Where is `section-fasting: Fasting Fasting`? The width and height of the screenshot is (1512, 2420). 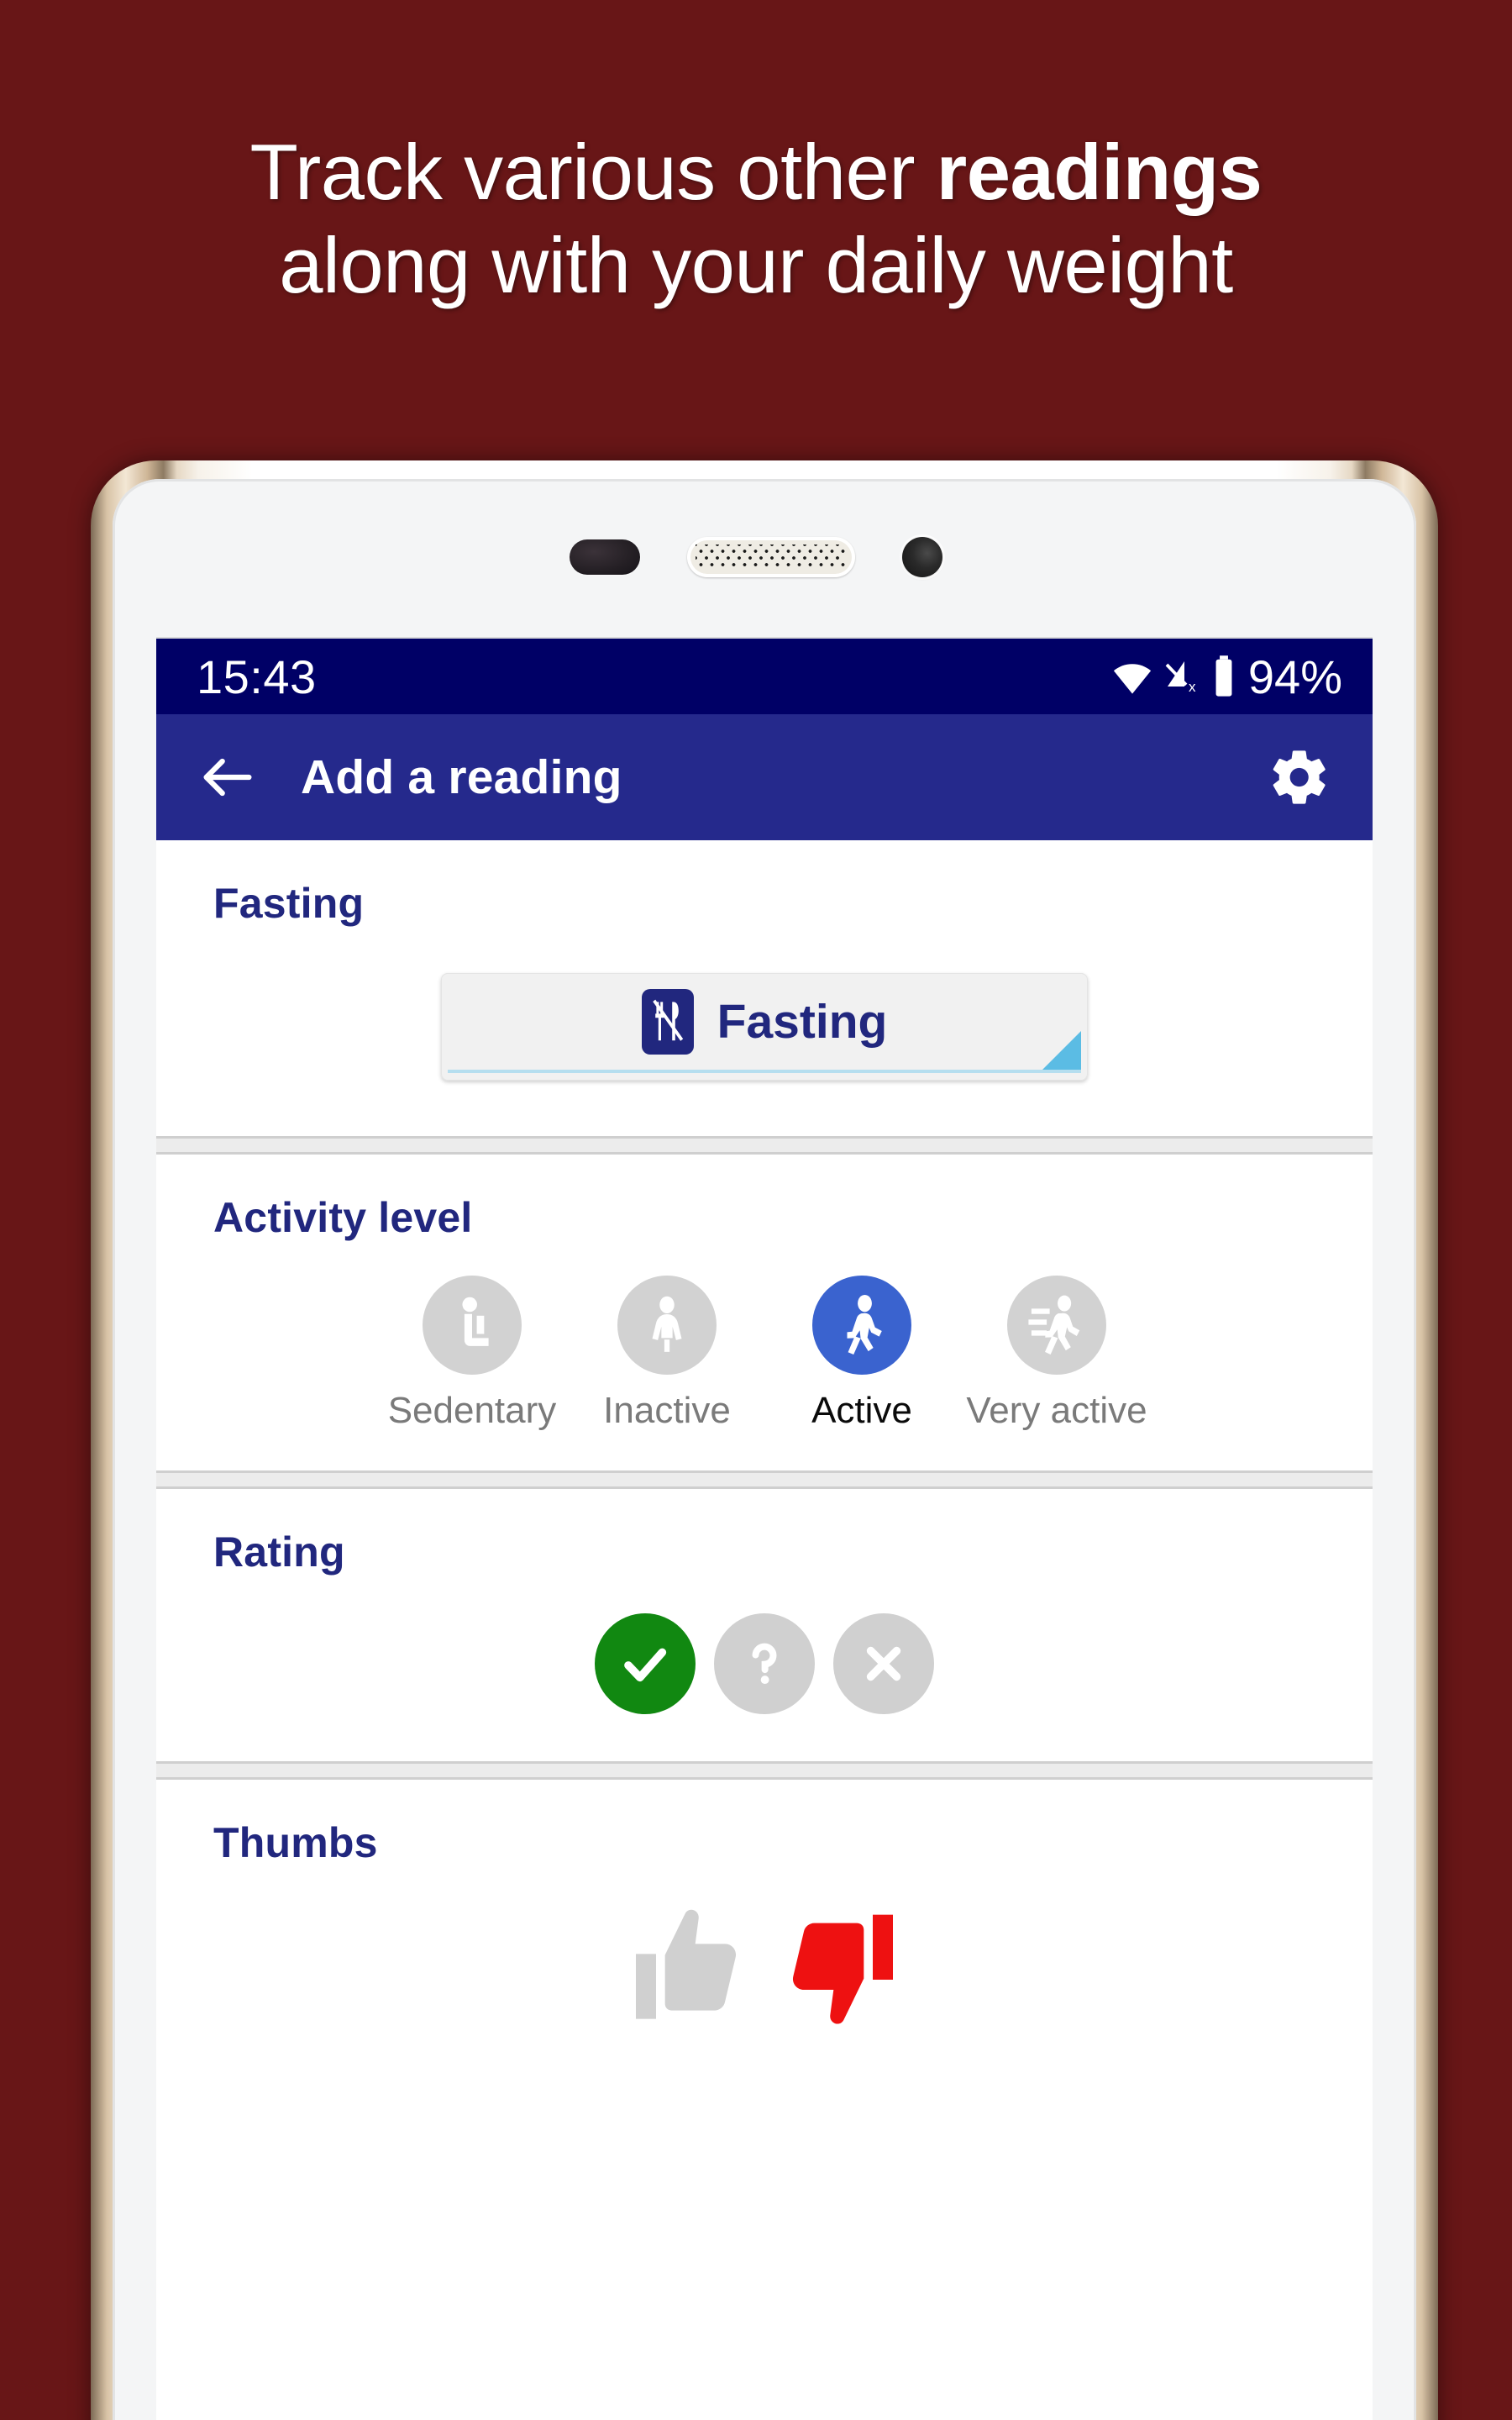
section-fasting: Fasting Fasting is located at coordinates (764, 988).